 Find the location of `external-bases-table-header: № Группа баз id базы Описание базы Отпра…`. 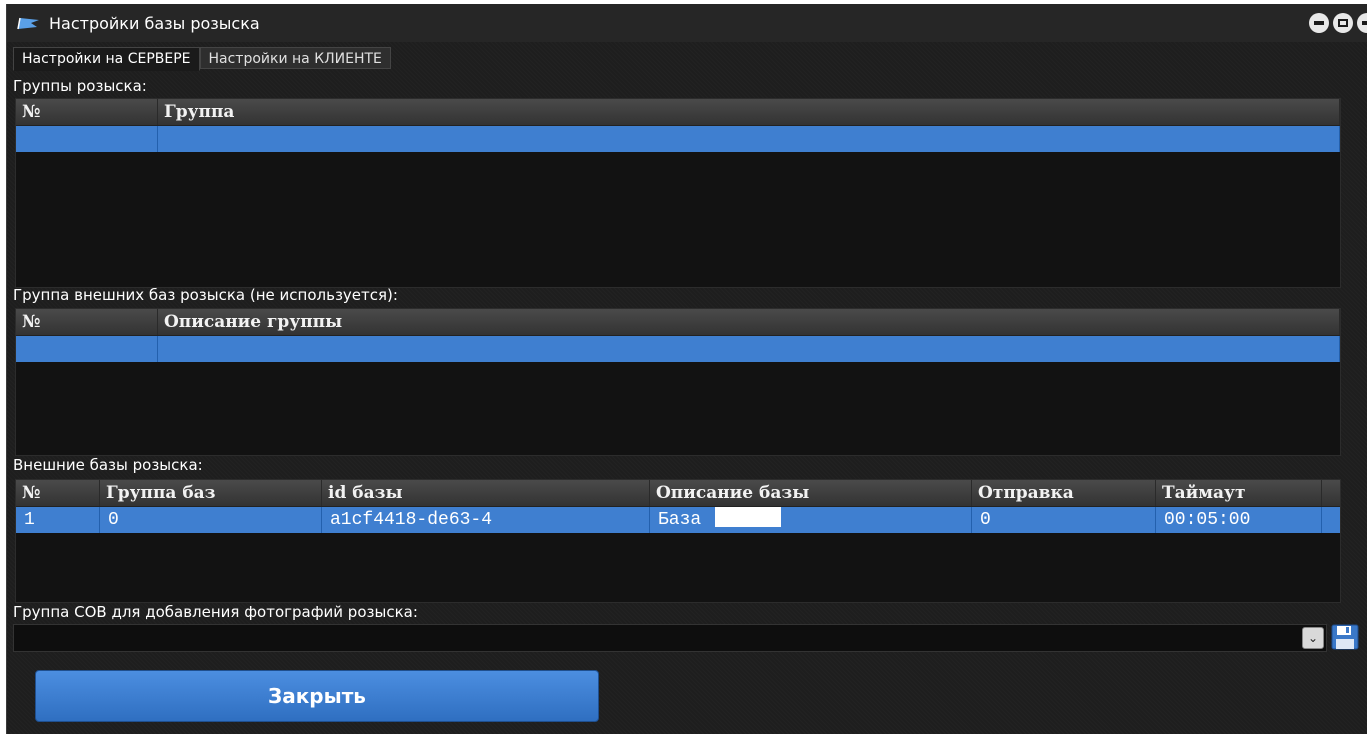

external-bases-table-header: № Группа баз id базы Описание базы Отпра… is located at coordinates (678, 493).